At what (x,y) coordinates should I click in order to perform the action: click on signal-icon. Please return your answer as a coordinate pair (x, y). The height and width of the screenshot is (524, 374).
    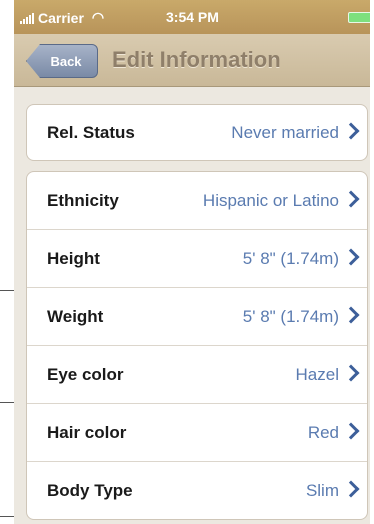
    Looking at the image, I should click on (27, 18).